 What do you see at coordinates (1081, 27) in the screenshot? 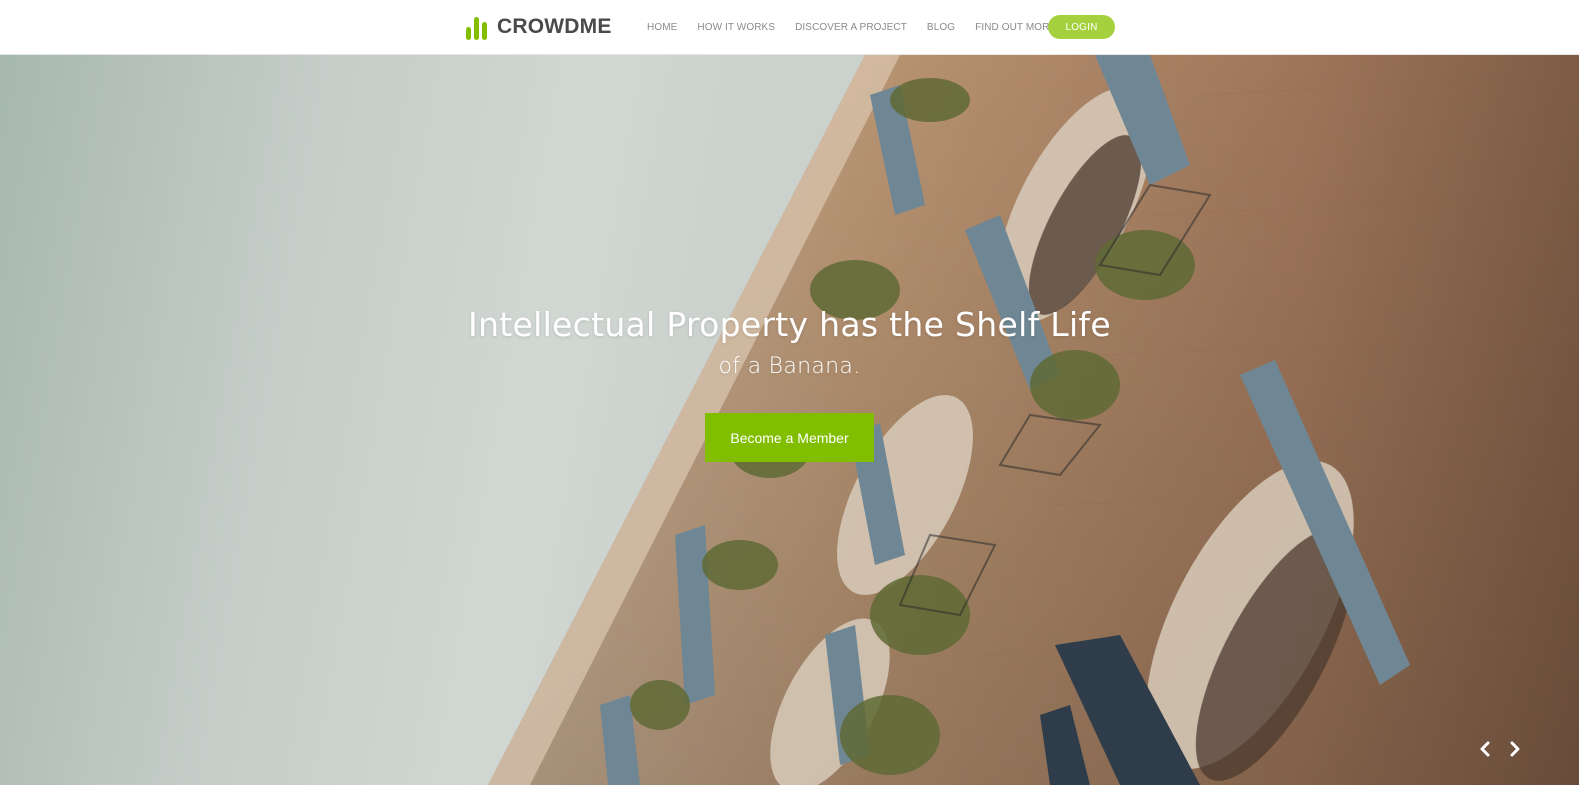
I see `login-button: LOGIN` at bounding box center [1081, 27].